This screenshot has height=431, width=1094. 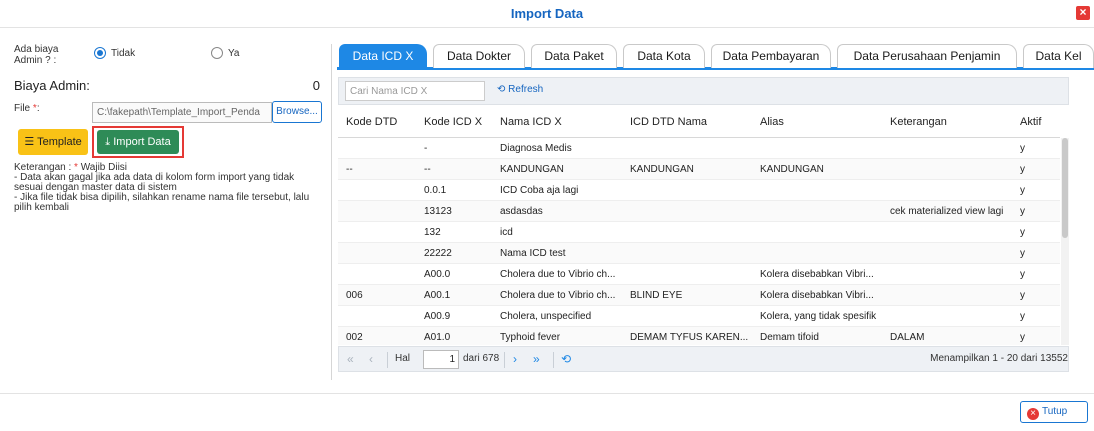 What do you see at coordinates (35, 60) in the screenshot?
I see `biaya-question-line2: Admin ? :` at bounding box center [35, 60].